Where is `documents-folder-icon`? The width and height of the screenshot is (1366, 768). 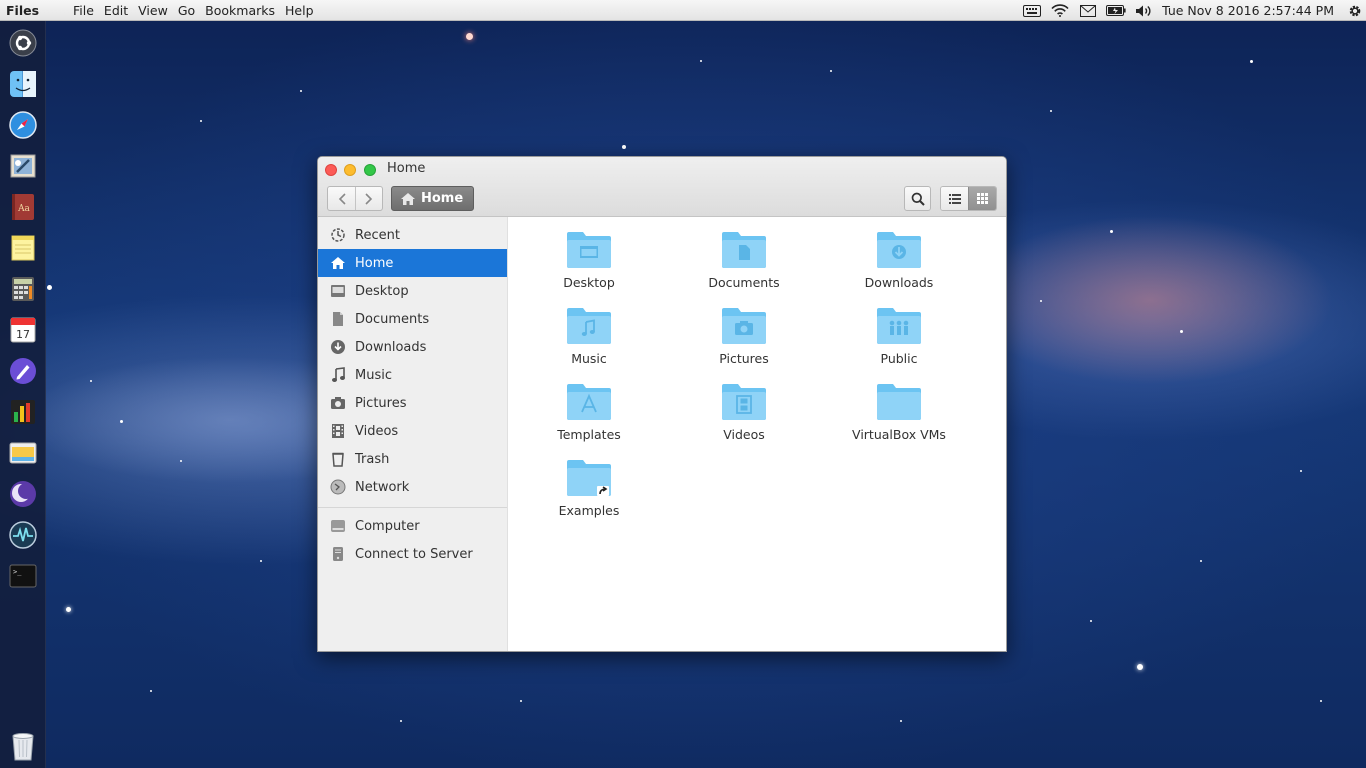 documents-folder-icon is located at coordinates (744, 250).